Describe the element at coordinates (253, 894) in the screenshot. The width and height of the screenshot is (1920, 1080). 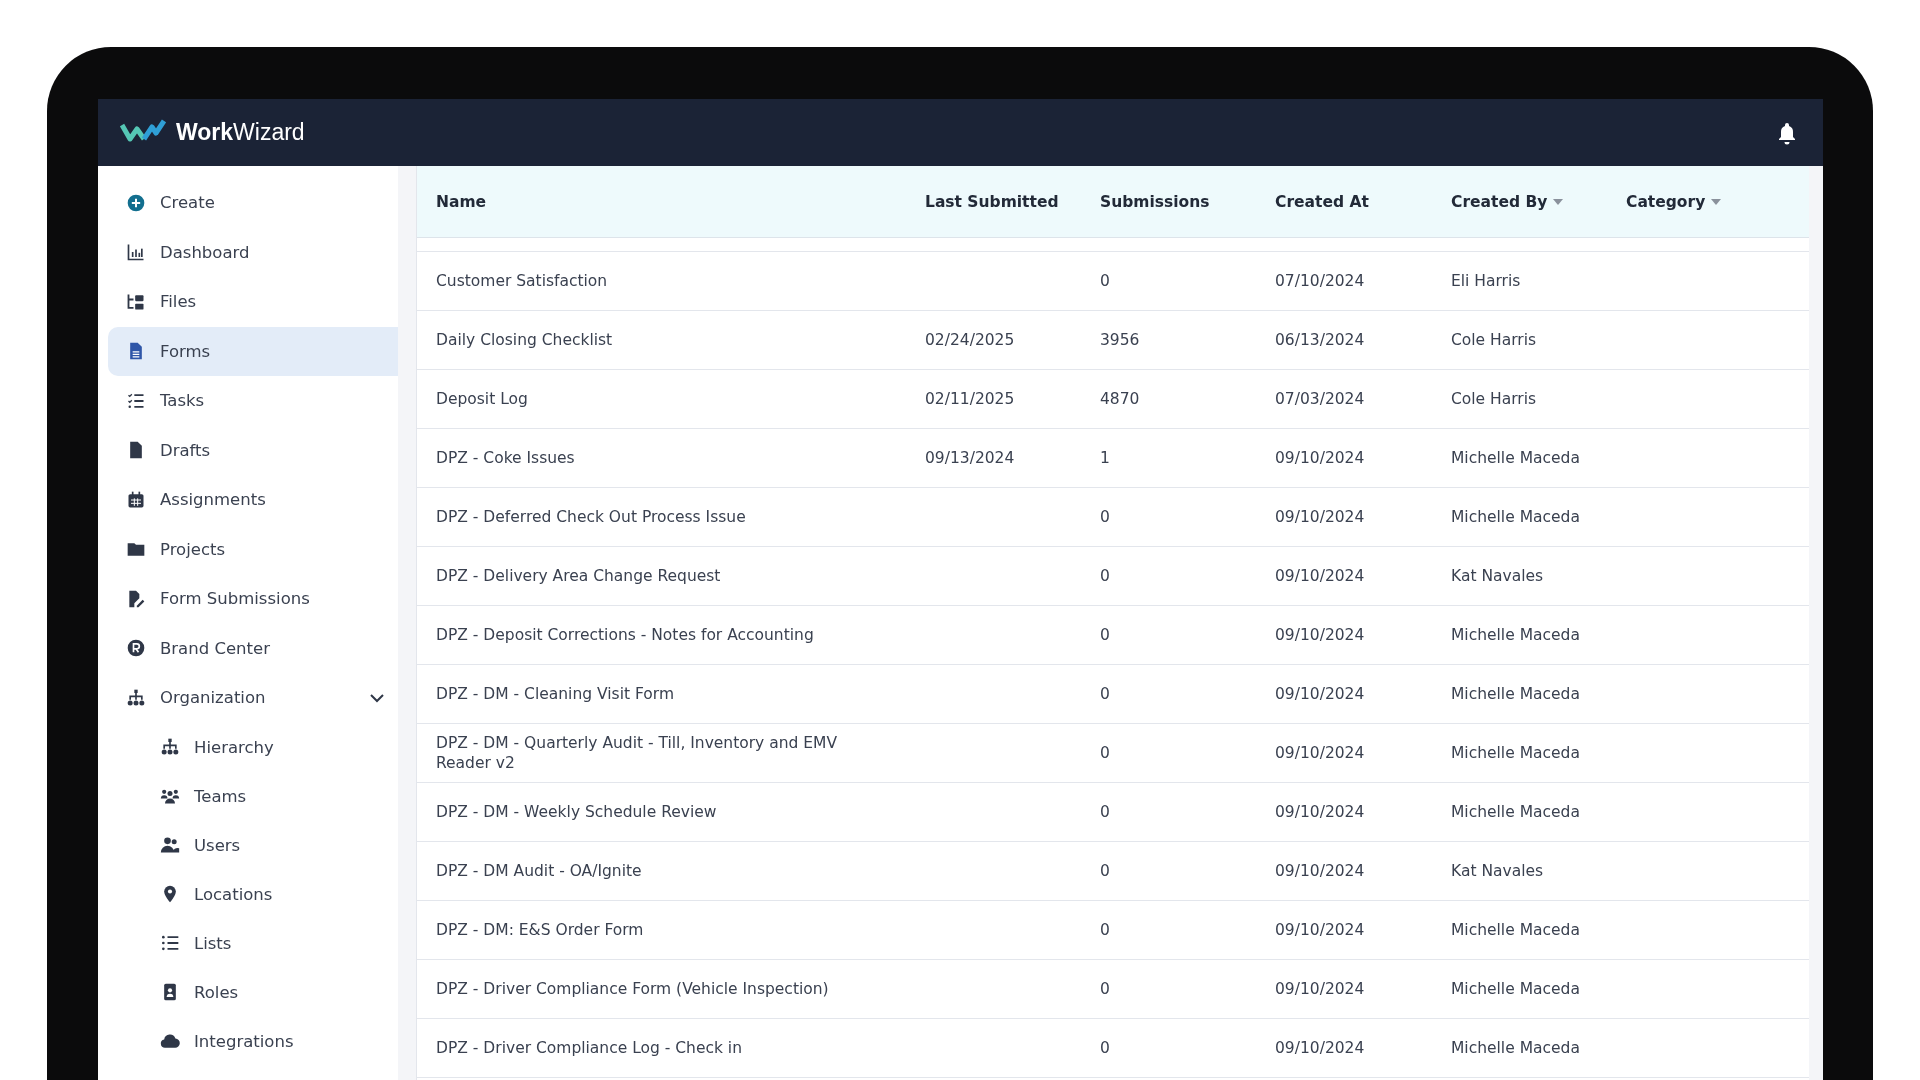
I see `sidebar-subitem: Locations` at that location.